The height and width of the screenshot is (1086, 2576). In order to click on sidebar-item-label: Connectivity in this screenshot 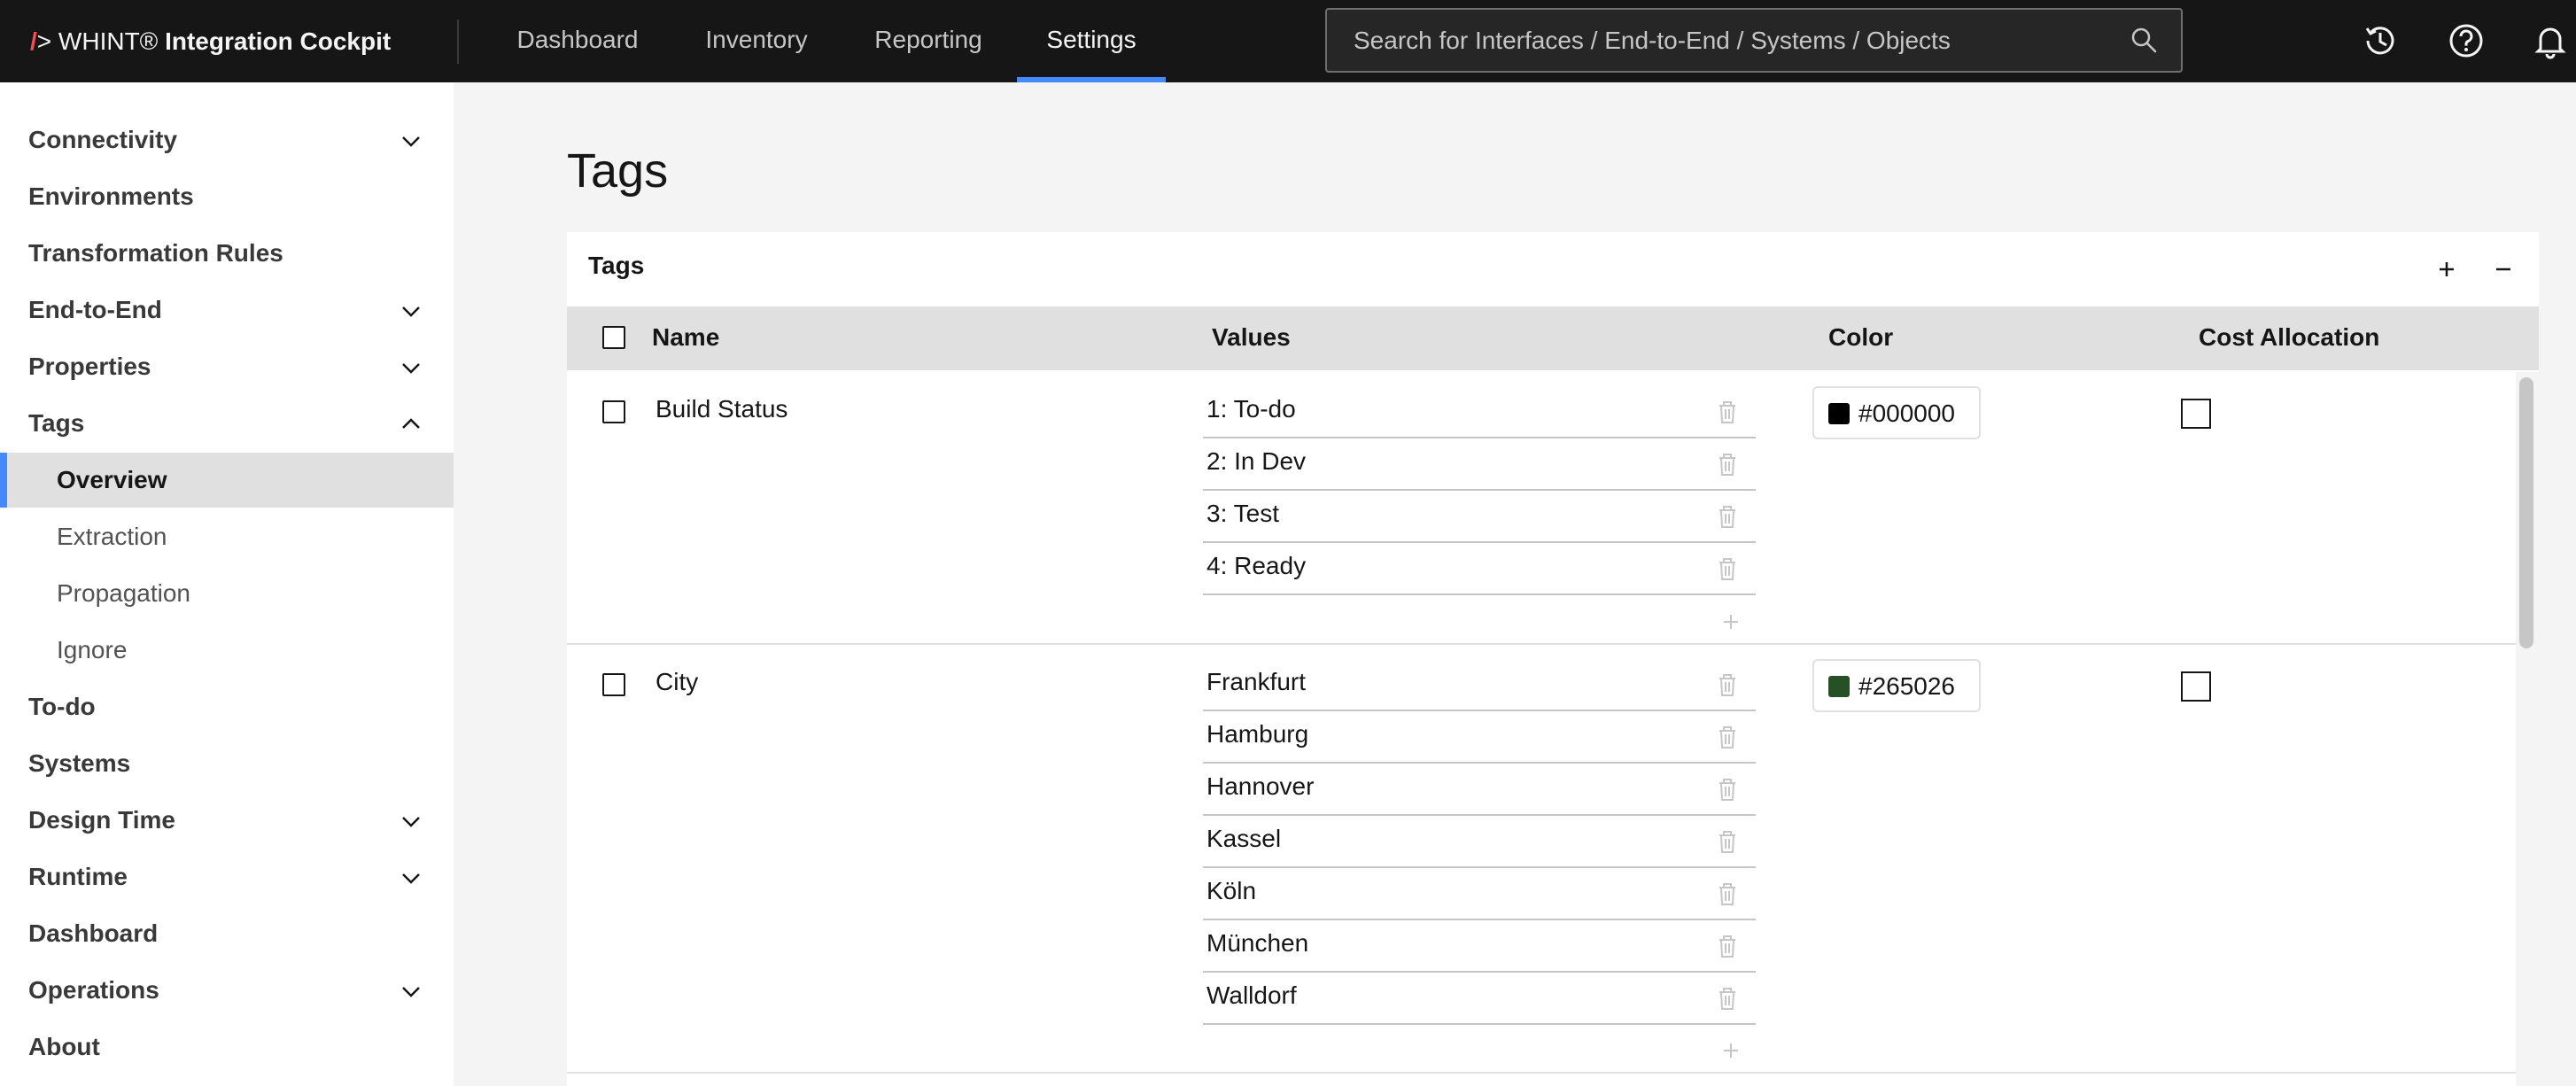, I will do `click(103, 139)`.